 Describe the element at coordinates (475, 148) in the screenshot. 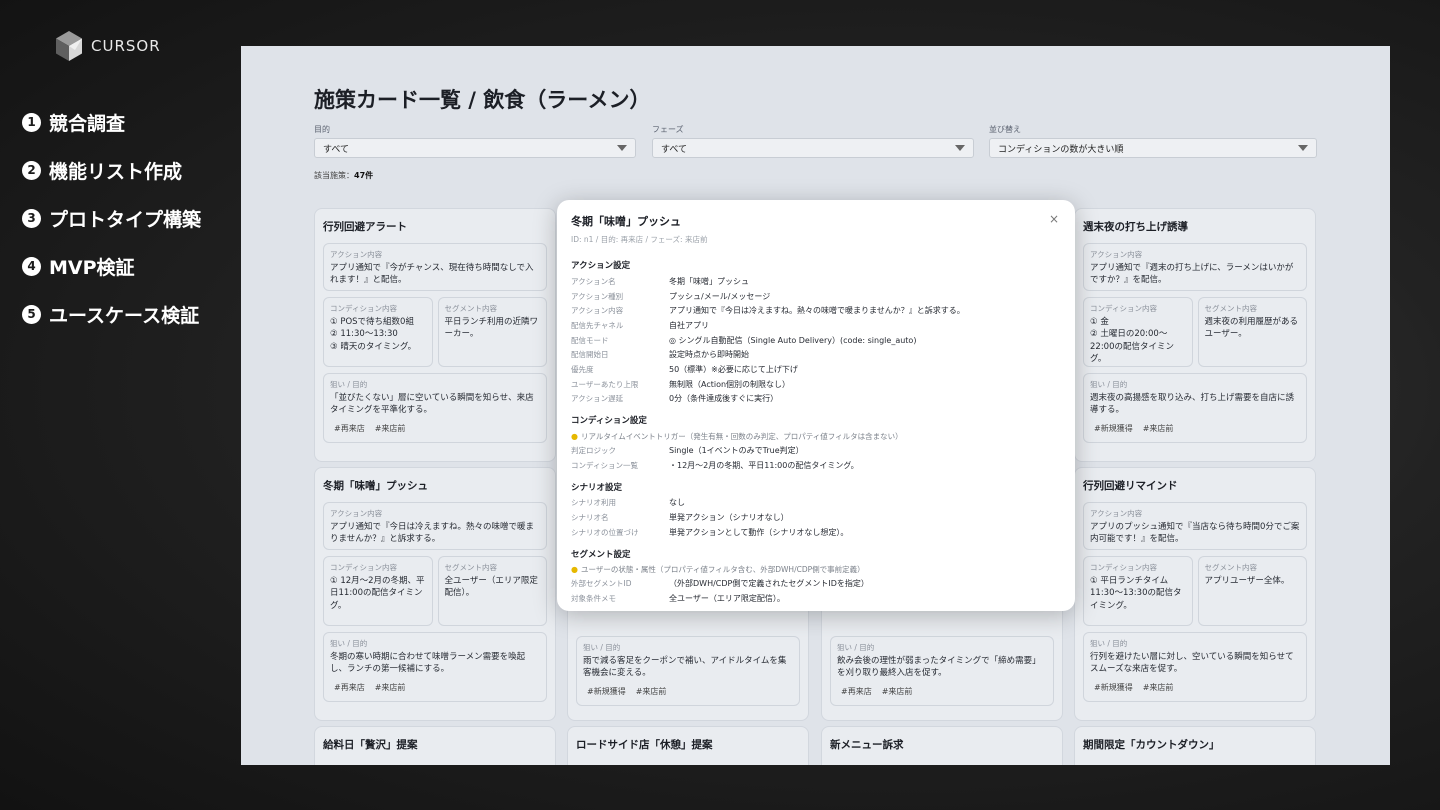

I see `purpose-select: すべて` at that location.